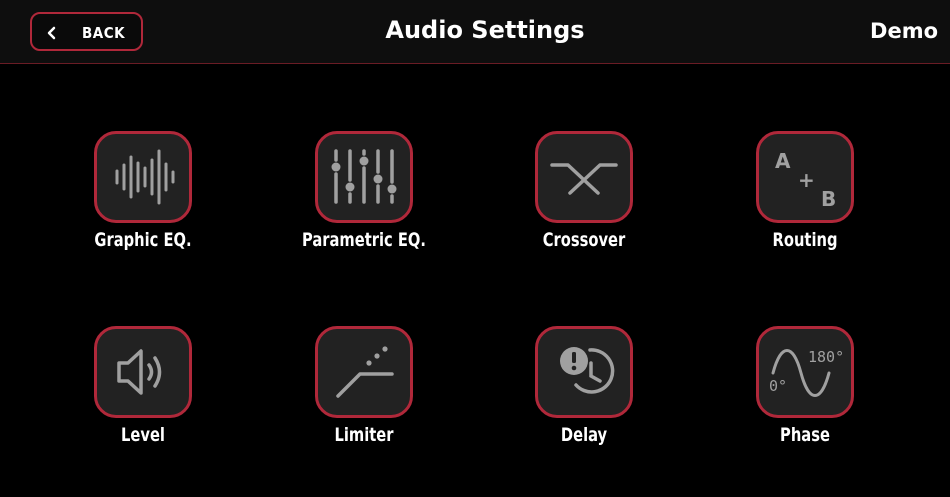 Image resolution: width=950 pixels, height=497 pixels. What do you see at coordinates (828, 199) in the screenshot?
I see `routing-b-text: B` at bounding box center [828, 199].